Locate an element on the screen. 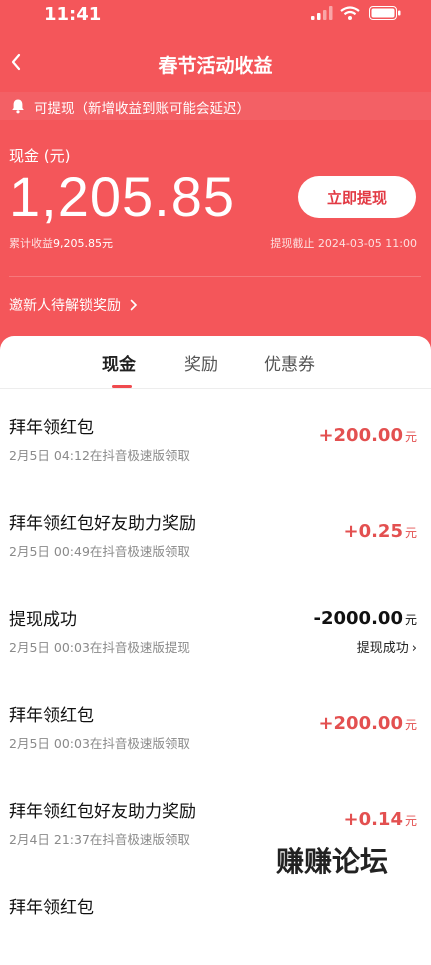  battery-icon is located at coordinates (385, 13).